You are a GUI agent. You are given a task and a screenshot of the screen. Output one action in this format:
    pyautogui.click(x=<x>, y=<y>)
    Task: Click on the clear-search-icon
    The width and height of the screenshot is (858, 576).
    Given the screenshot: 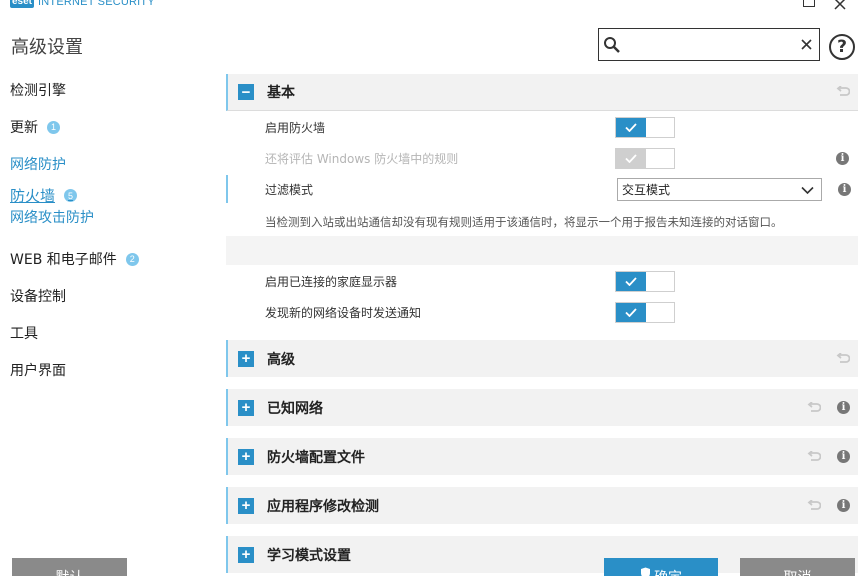 What is the action you would take?
    pyautogui.click(x=806, y=44)
    